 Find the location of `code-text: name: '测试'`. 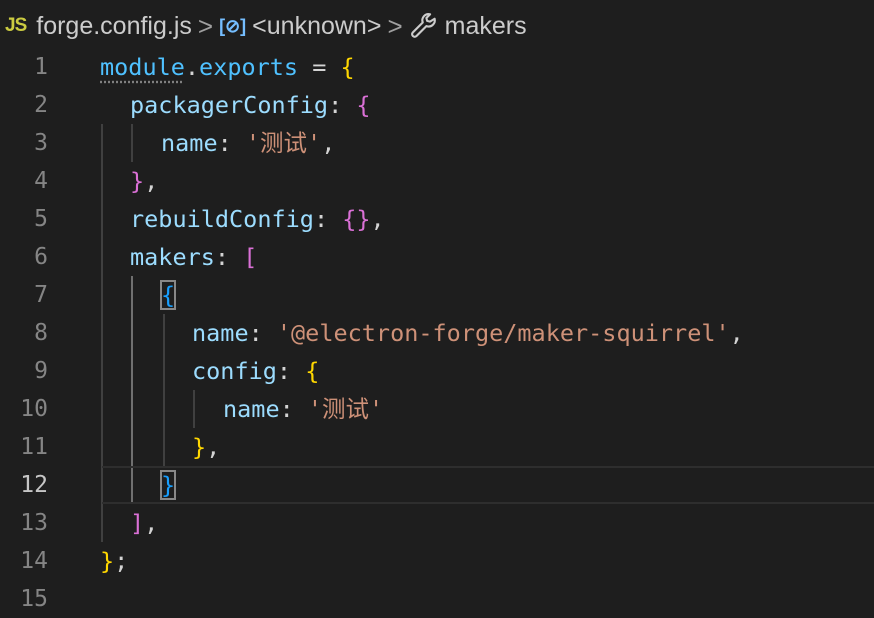

code-text: name: '测试' is located at coordinates (303, 409).